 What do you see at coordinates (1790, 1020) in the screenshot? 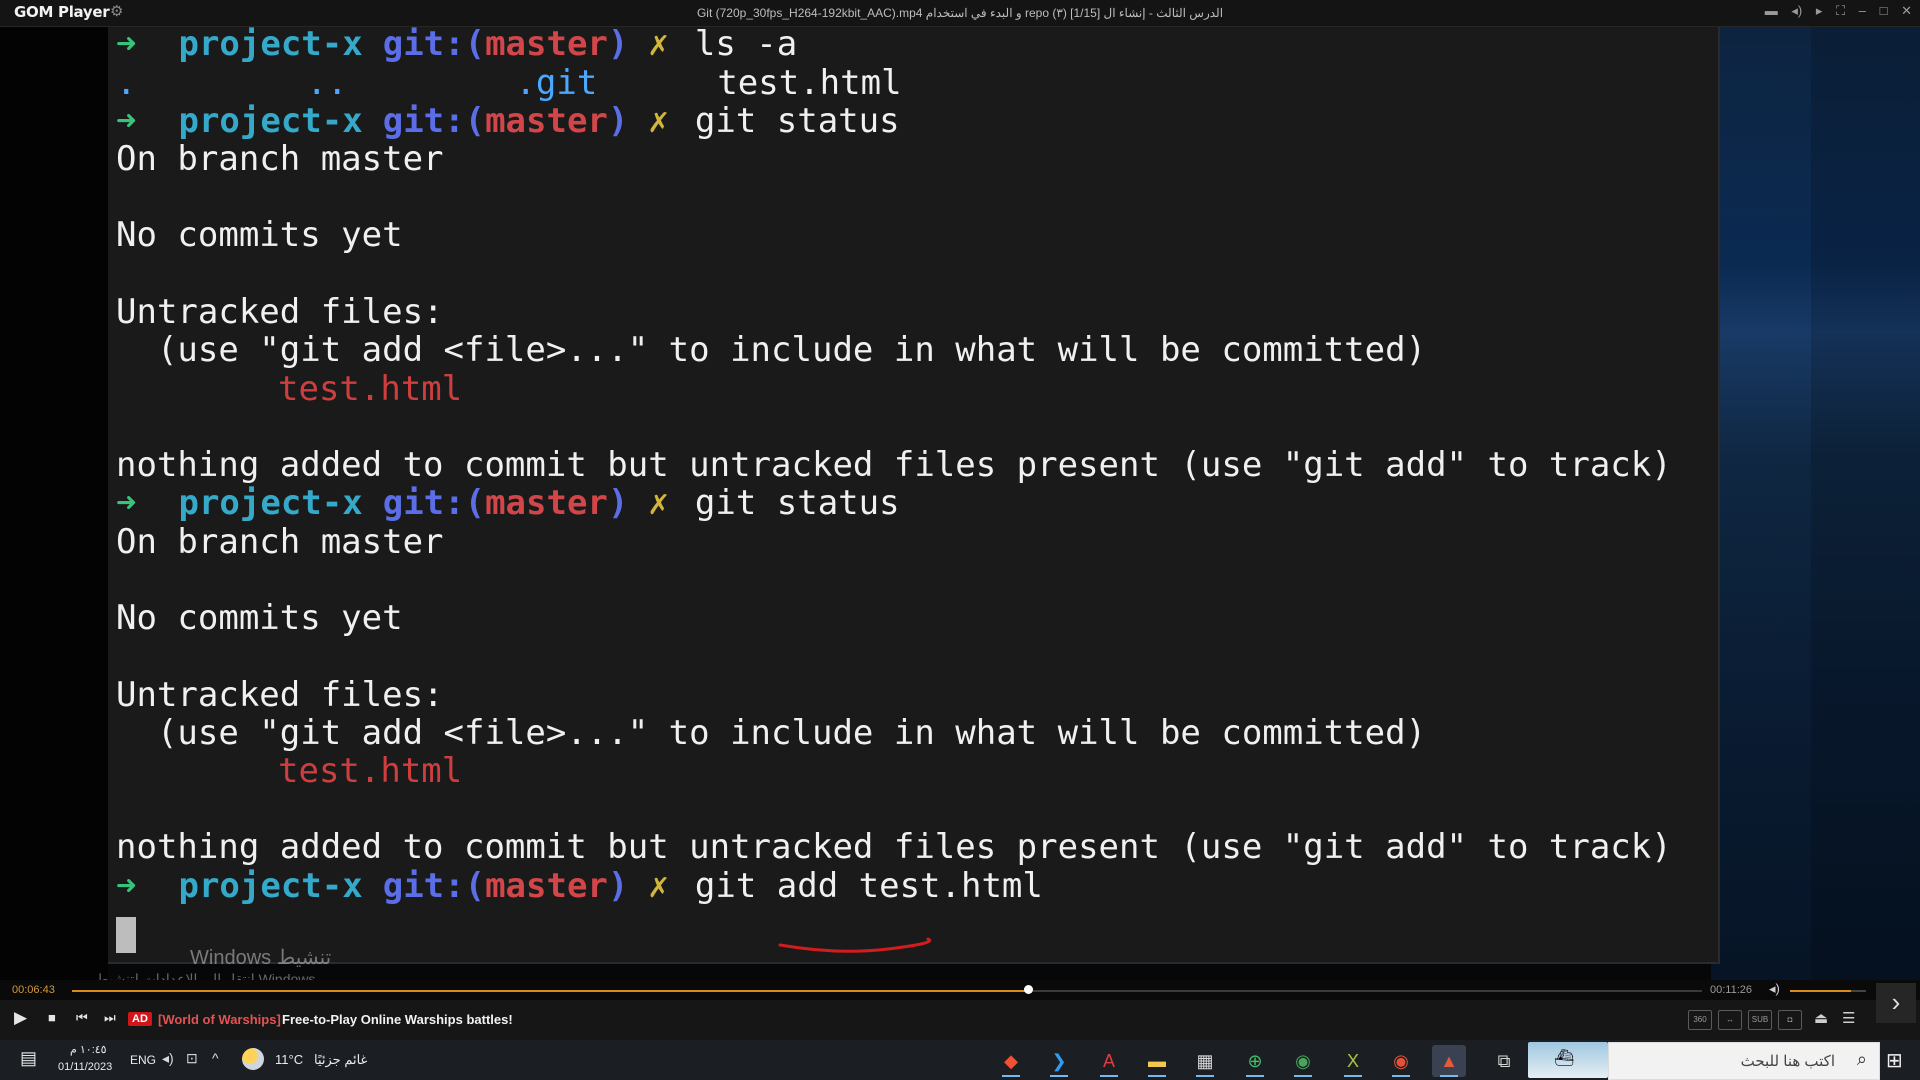
I see `capture-button: ◘` at bounding box center [1790, 1020].